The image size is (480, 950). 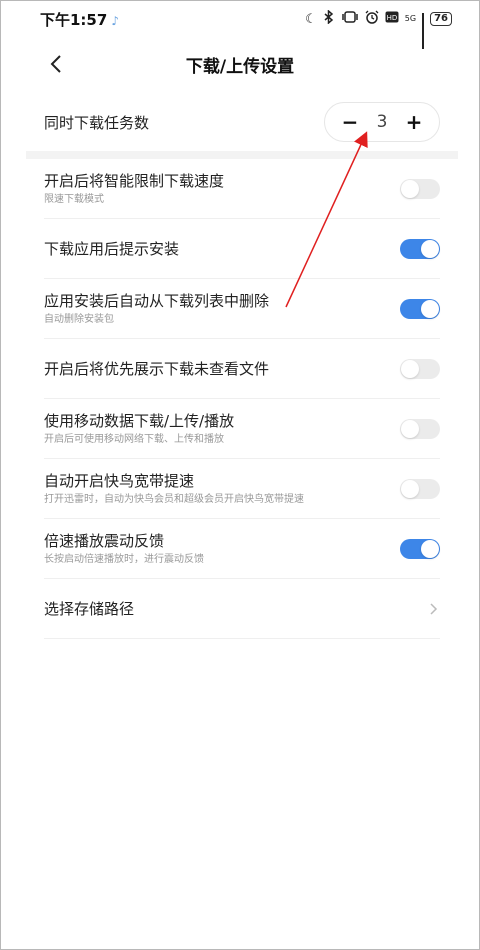 What do you see at coordinates (74, 199) in the screenshot?
I see `setting-subtitle: 限速下载模式` at bounding box center [74, 199].